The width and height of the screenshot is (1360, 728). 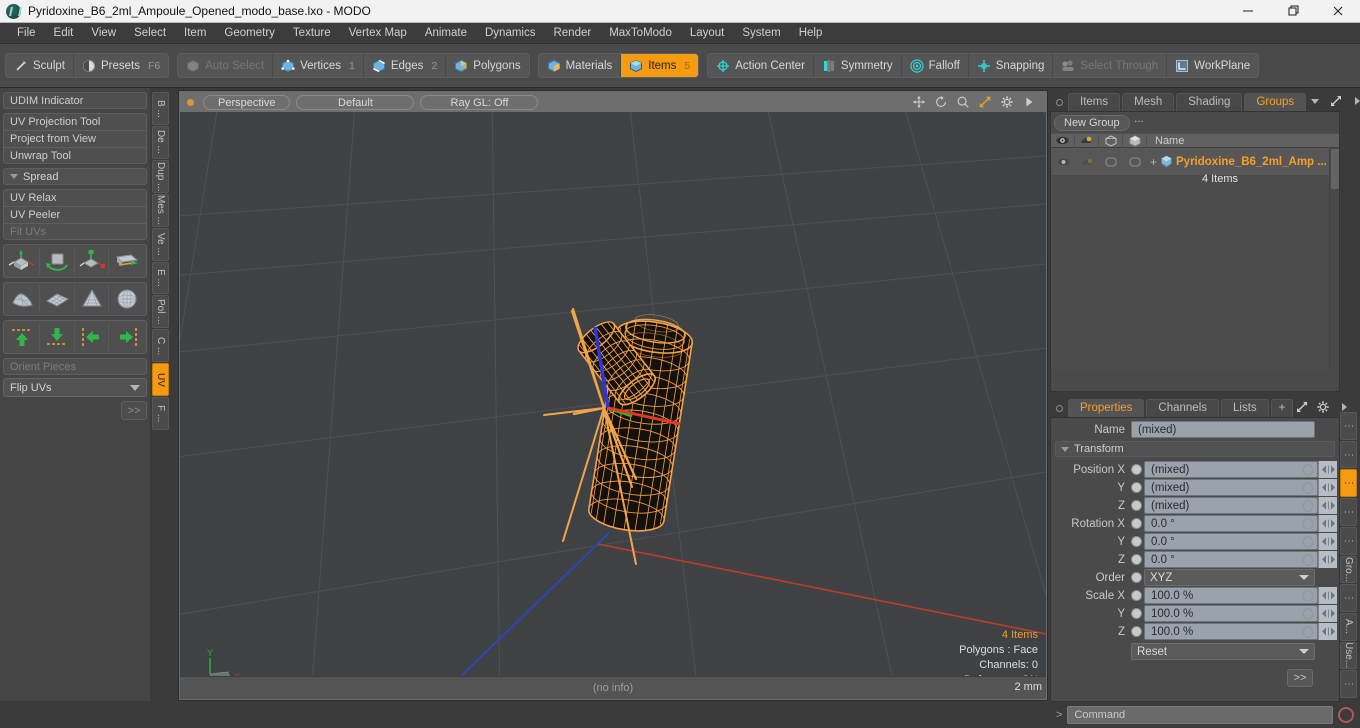 What do you see at coordinates (23, 337) in the screenshot?
I see `align-top-icon` at bounding box center [23, 337].